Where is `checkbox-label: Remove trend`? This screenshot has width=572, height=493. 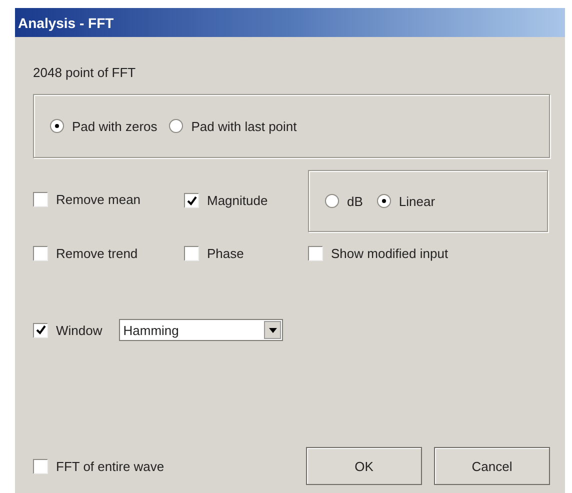
checkbox-label: Remove trend is located at coordinates (97, 253).